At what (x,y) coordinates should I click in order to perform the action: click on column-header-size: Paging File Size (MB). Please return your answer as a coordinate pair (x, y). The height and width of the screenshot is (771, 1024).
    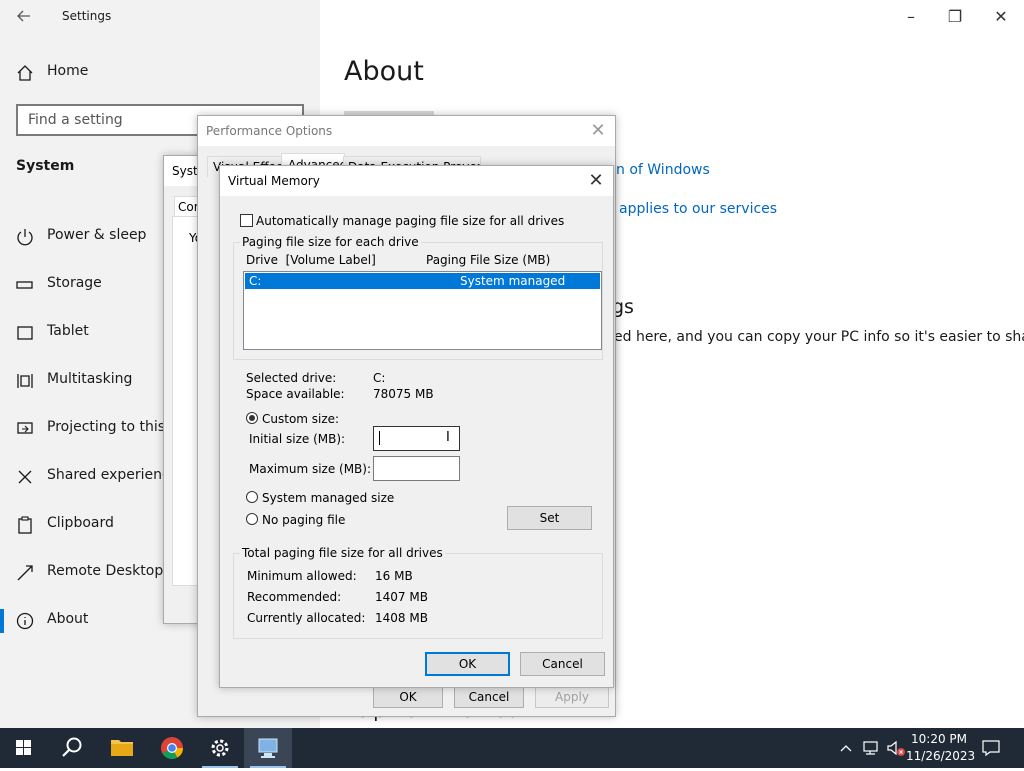
    Looking at the image, I should click on (488, 260).